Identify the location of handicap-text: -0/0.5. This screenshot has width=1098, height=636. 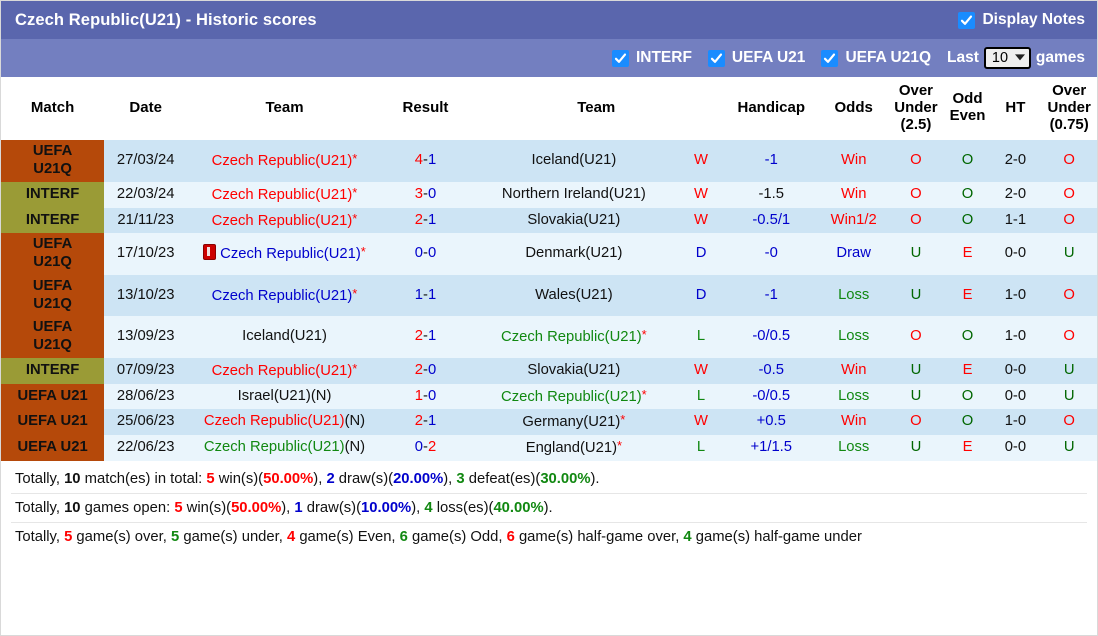
(771, 336).